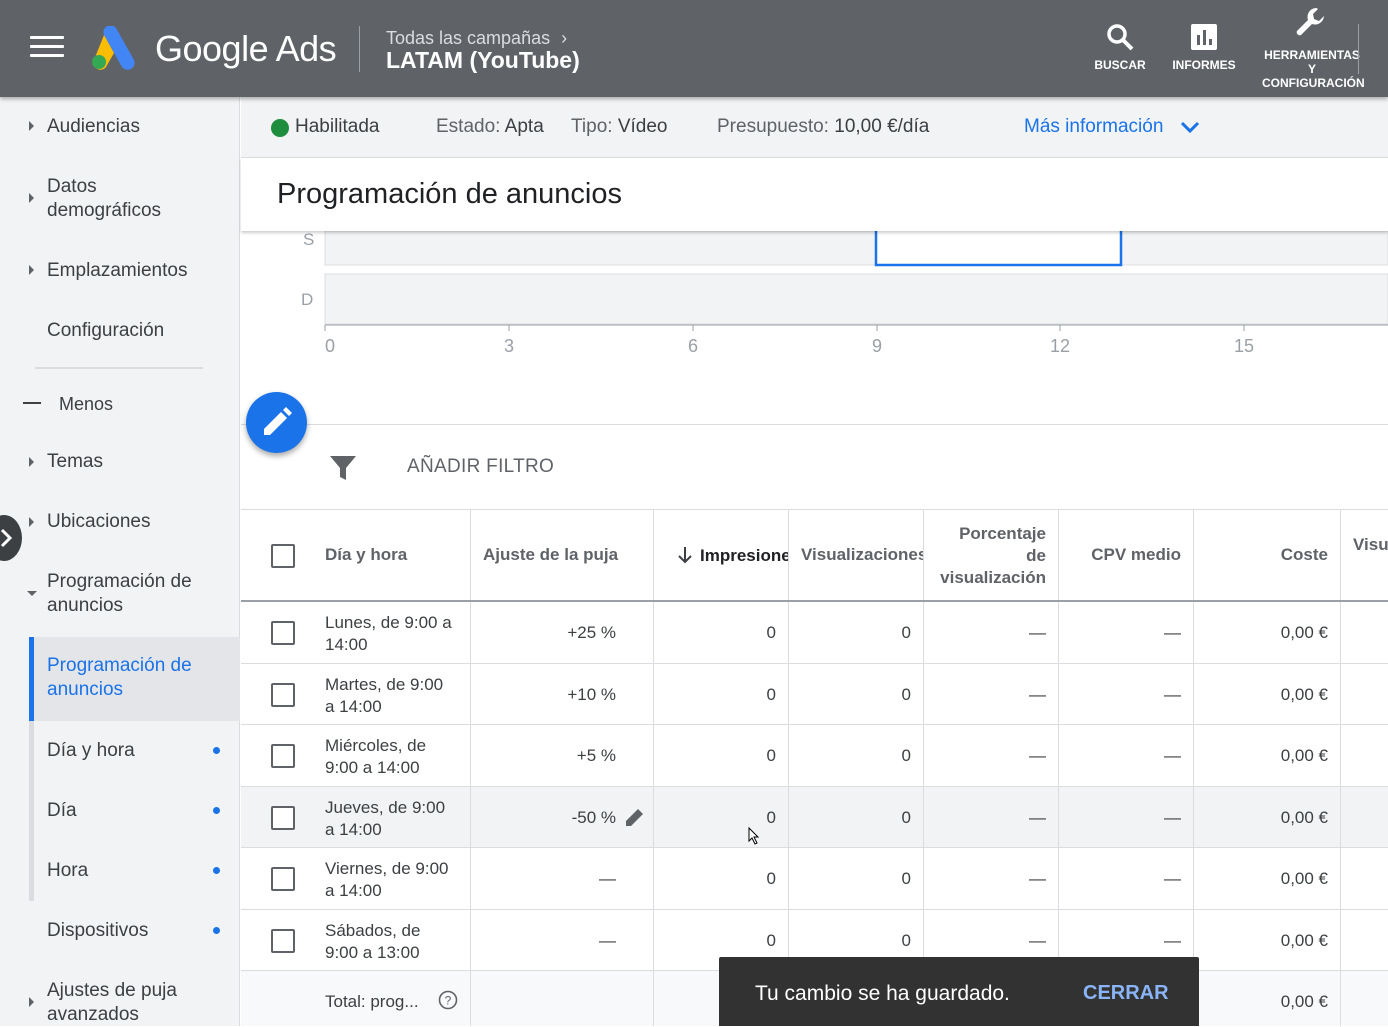  I want to click on day-time-value: Jueves, de 9:00 a 14:00, so click(385, 818).